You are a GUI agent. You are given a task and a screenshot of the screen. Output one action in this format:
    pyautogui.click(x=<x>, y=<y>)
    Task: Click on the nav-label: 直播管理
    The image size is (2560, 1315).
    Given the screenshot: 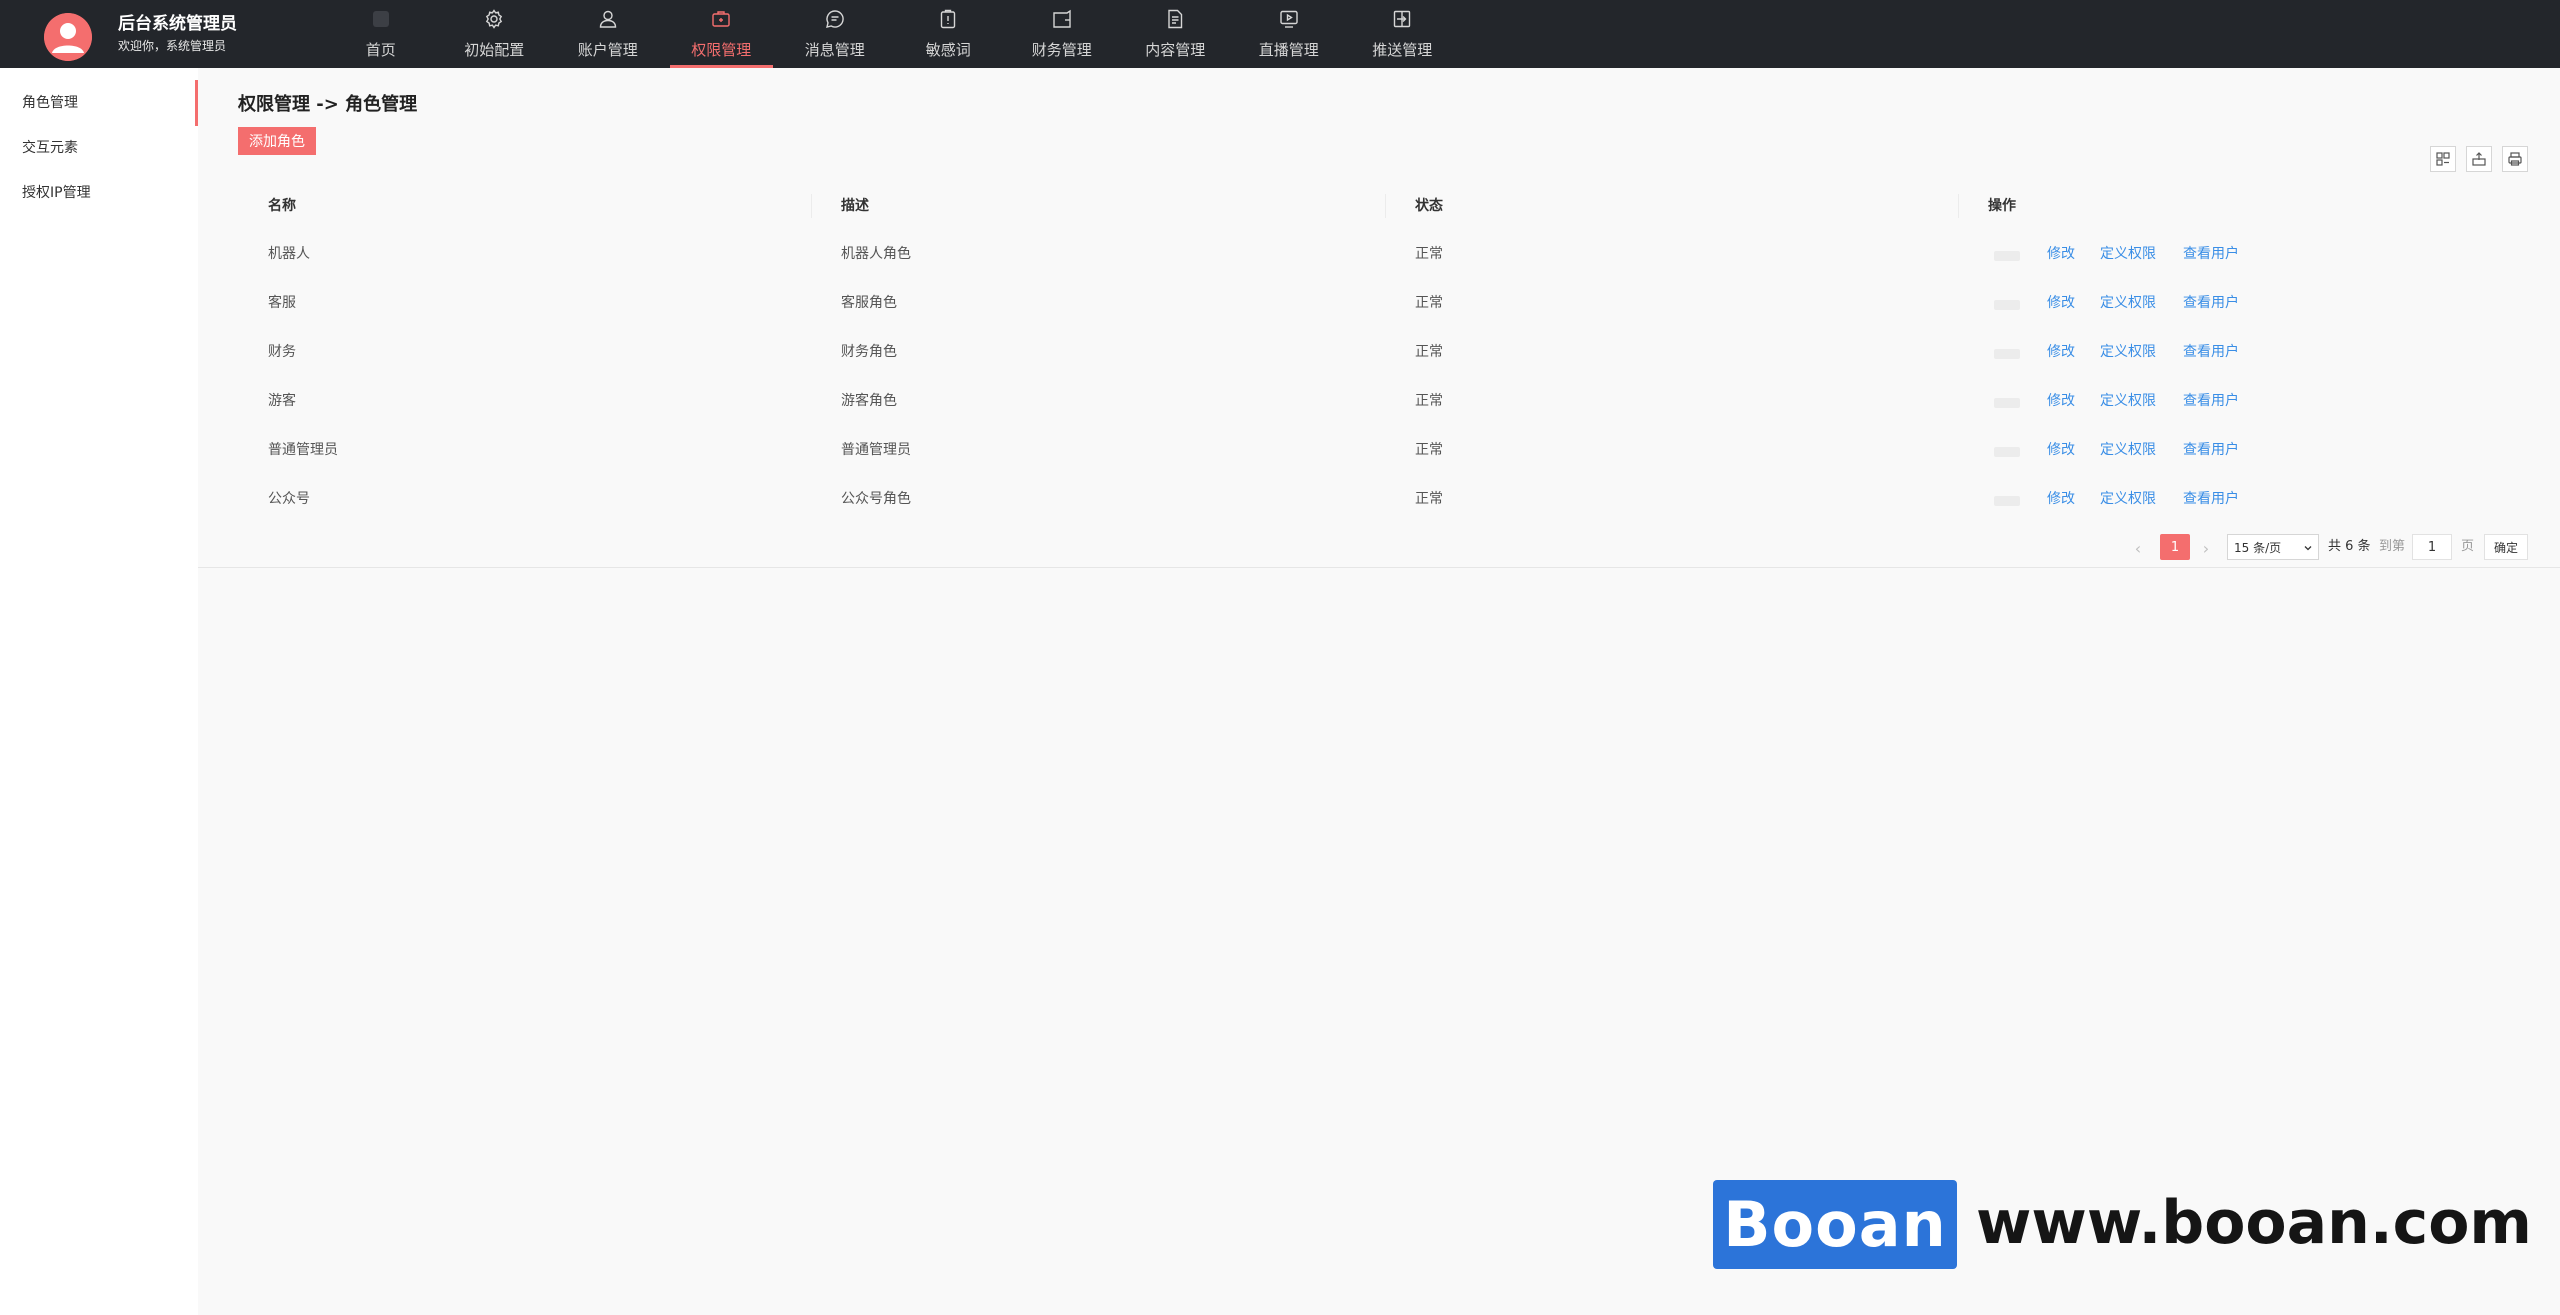 What is the action you would take?
    pyautogui.click(x=1288, y=50)
    